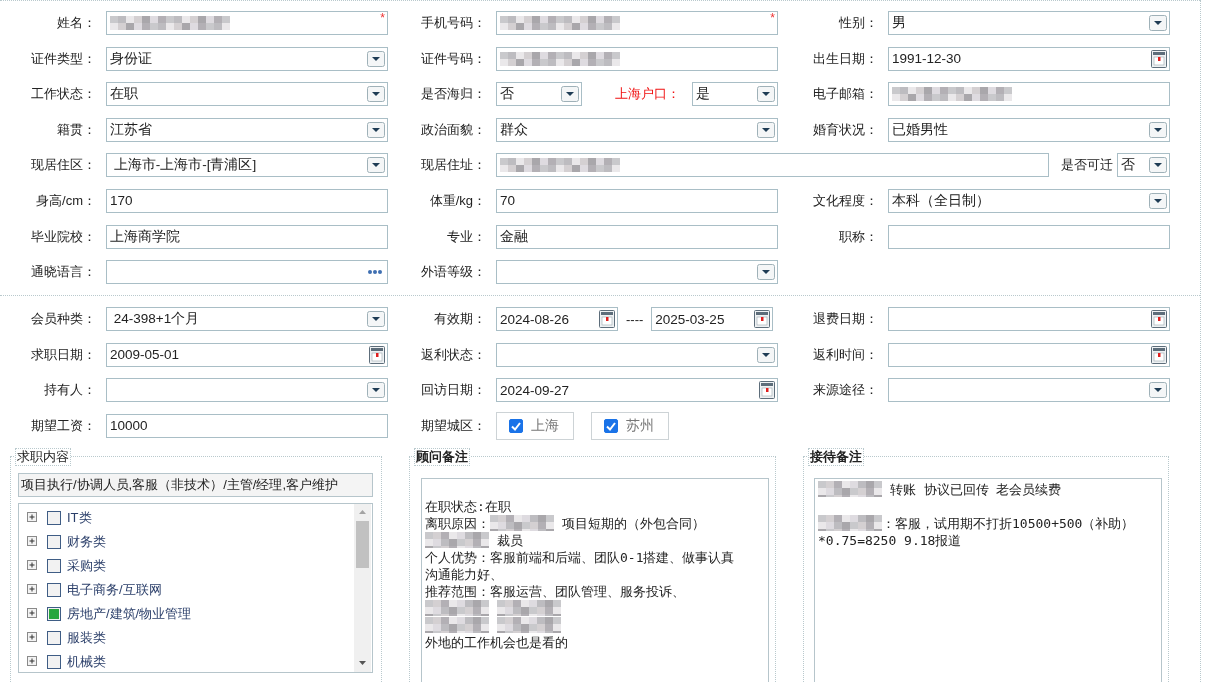 The width and height of the screenshot is (1206, 682). I want to click on city-checkbox: 上海, so click(535, 425).